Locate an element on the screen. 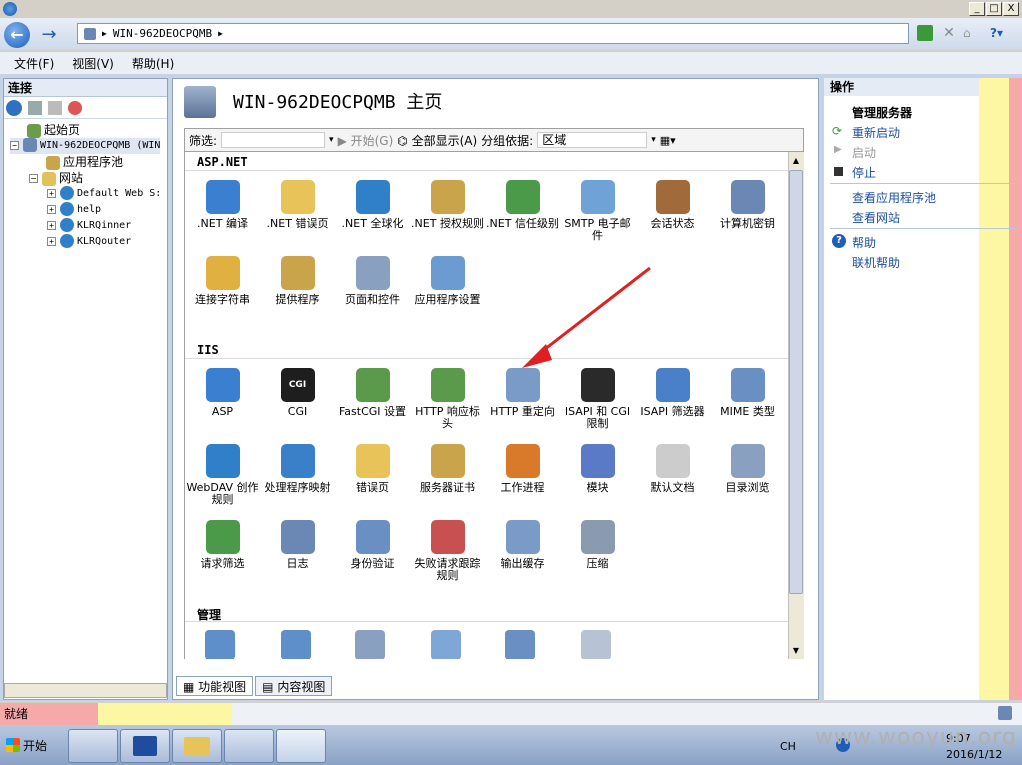 This screenshot has width=1022, height=765. forward-arrow-icon: → is located at coordinates (49, 35).